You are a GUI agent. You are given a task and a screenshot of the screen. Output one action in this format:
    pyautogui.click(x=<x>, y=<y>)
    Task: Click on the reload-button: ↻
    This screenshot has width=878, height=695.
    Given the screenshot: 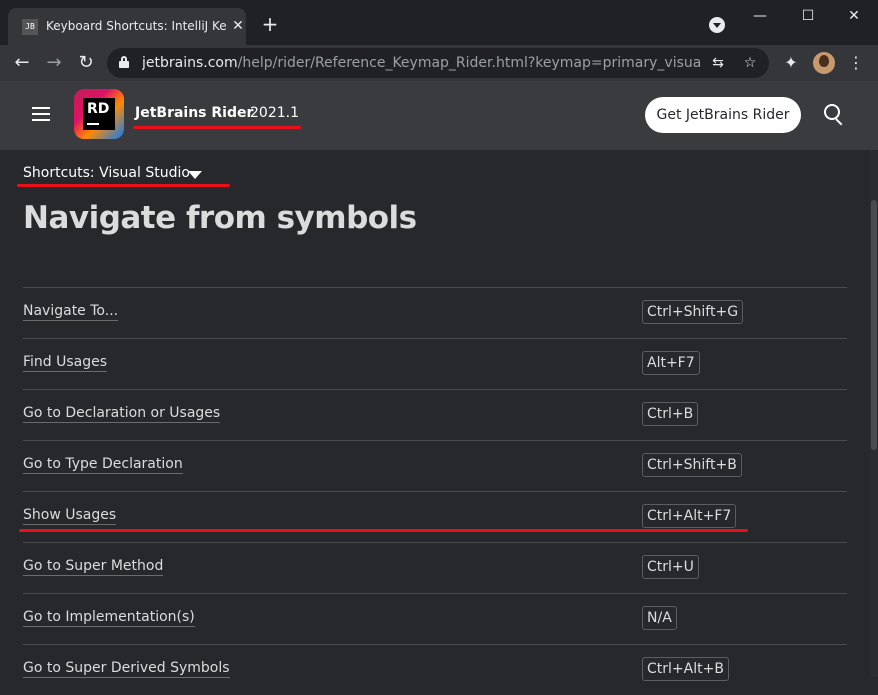 What is the action you would take?
    pyautogui.click(x=86, y=63)
    